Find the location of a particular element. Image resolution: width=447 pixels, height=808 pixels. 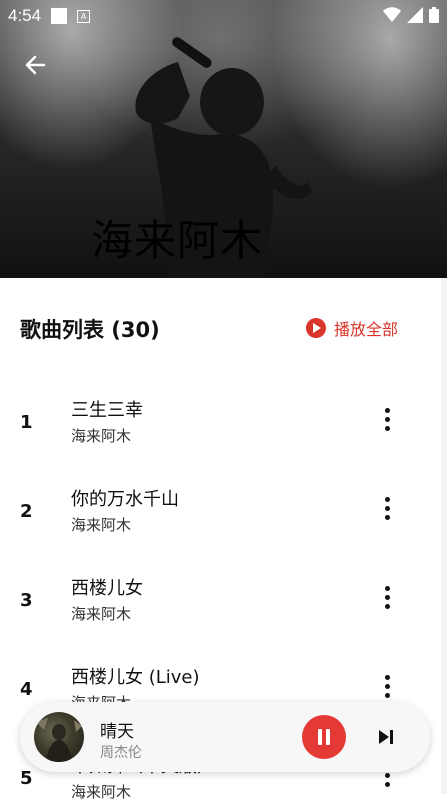

song-title: 你的万水千山 is located at coordinates (125, 499).